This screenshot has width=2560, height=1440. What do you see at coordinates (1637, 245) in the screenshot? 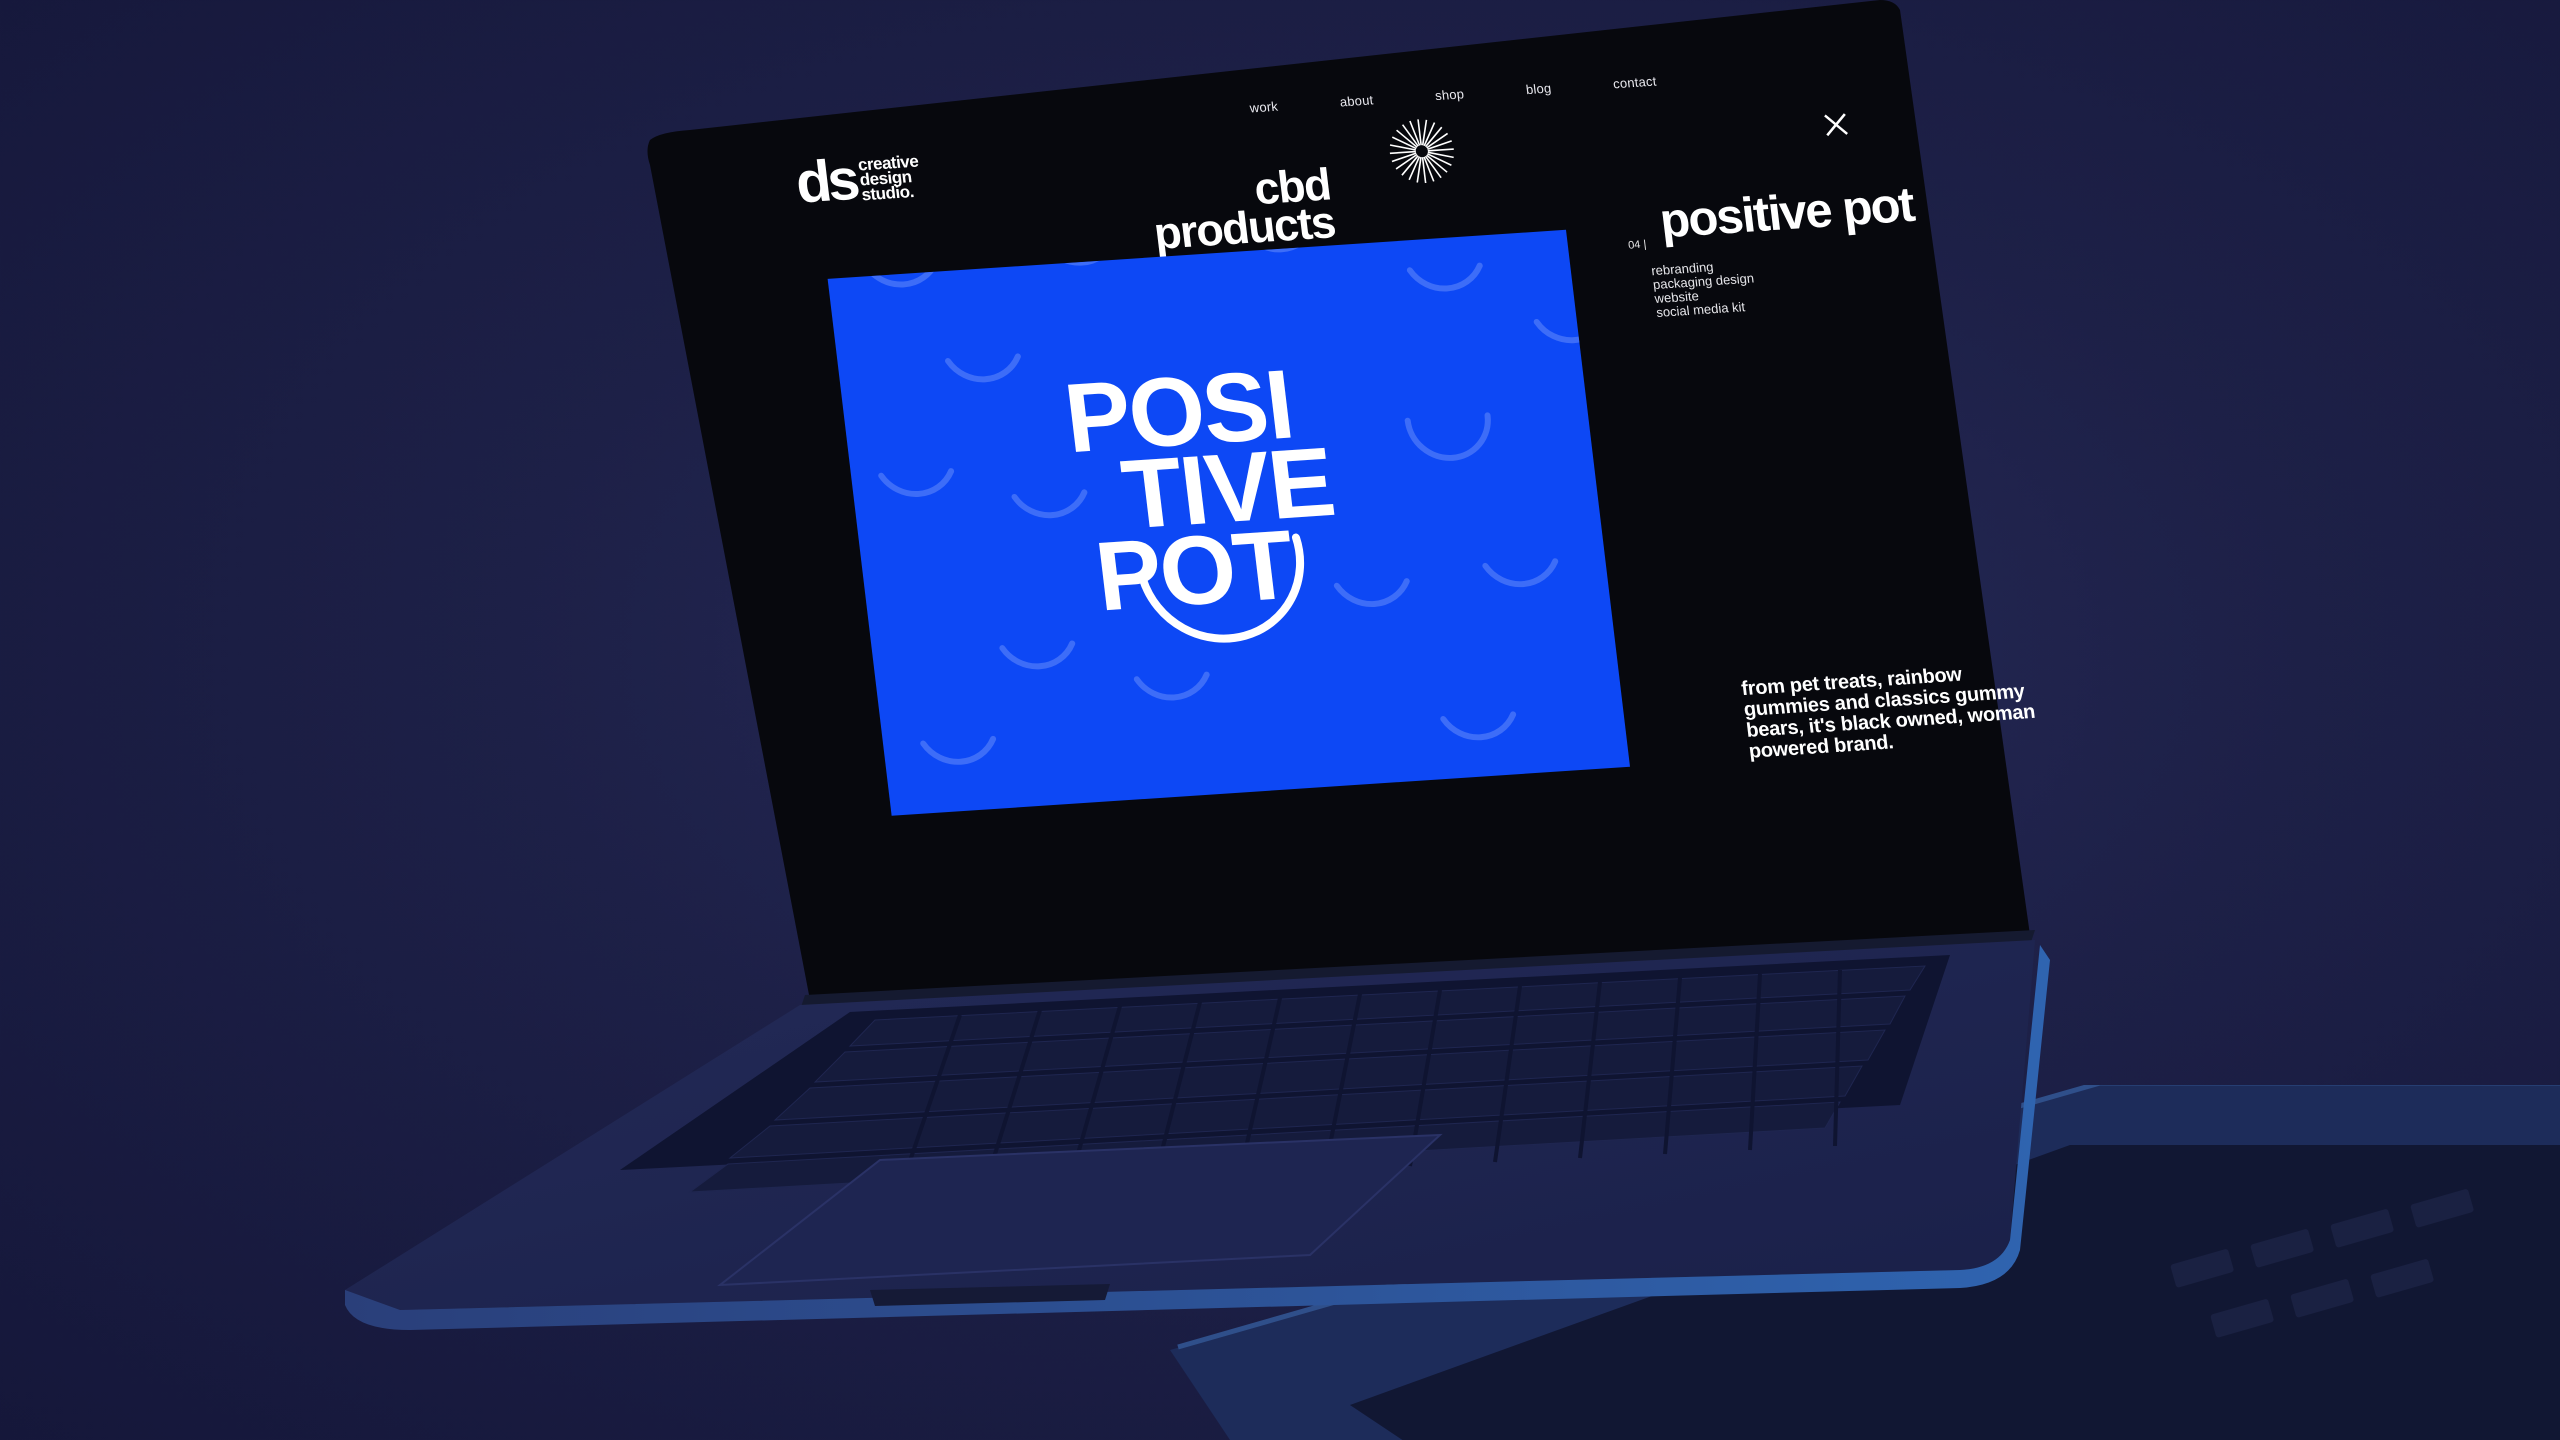
I see `project-number: 04 |` at bounding box center [1637, 245].